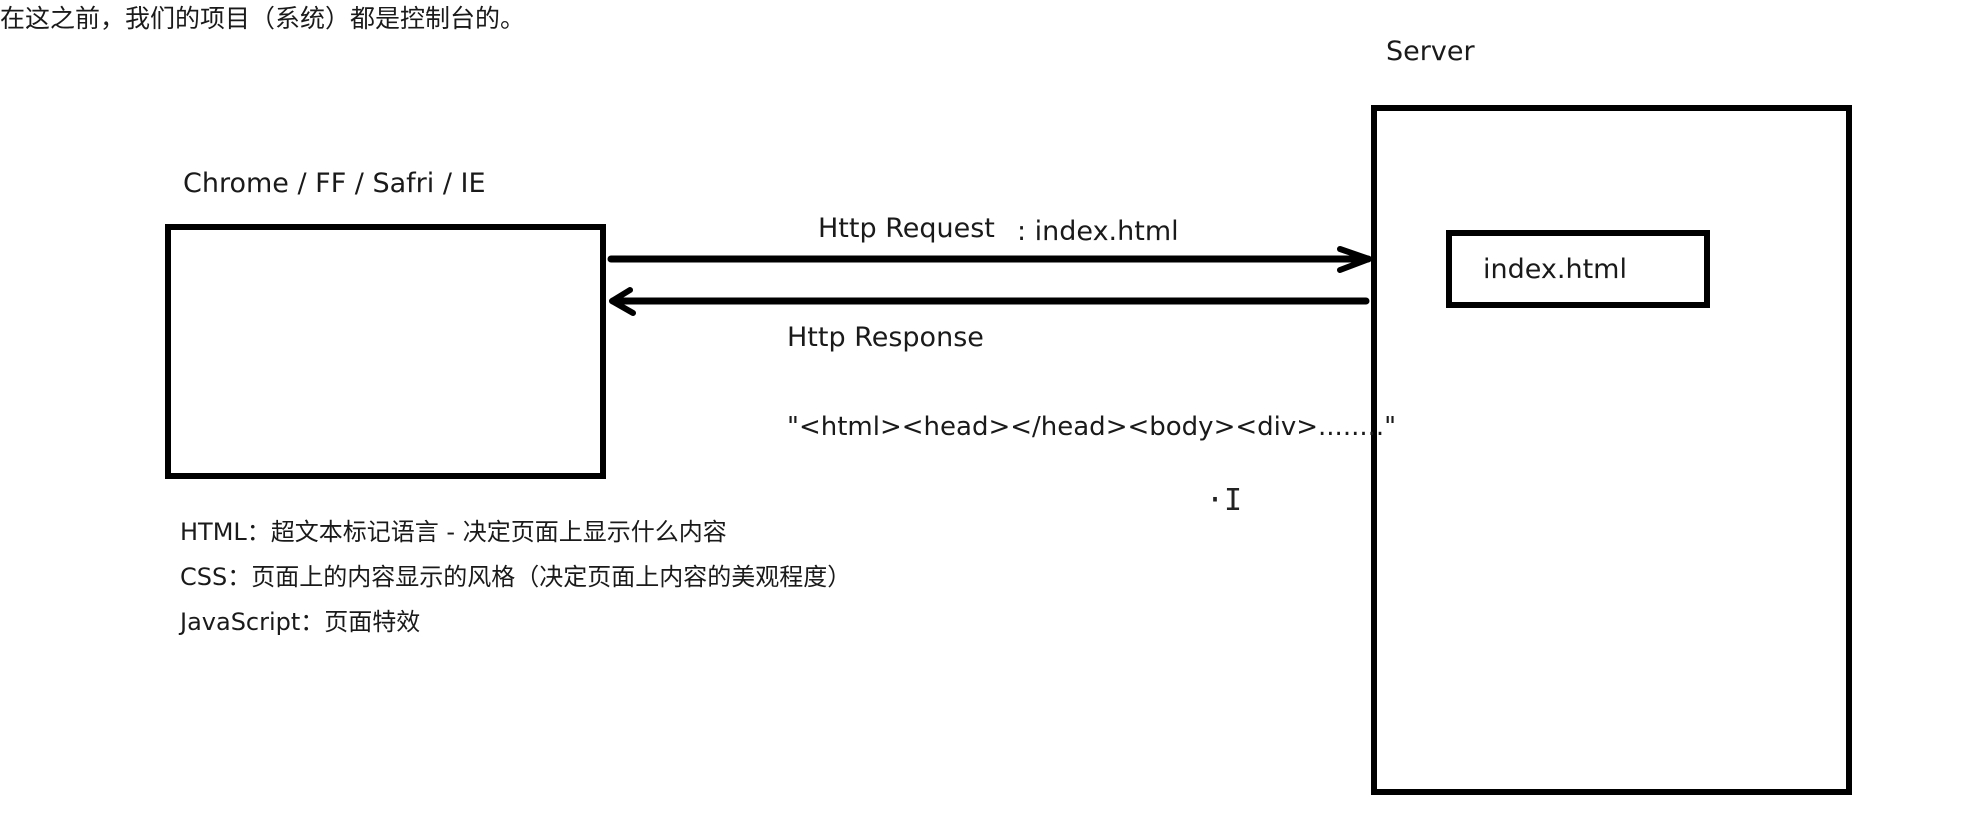 Image resolution: width=1971 pixels, height=827 pixels. I want to click on definition-html: HTML：超文本标记语言 - 决定页面上显示什么内容, so click(453, 532).